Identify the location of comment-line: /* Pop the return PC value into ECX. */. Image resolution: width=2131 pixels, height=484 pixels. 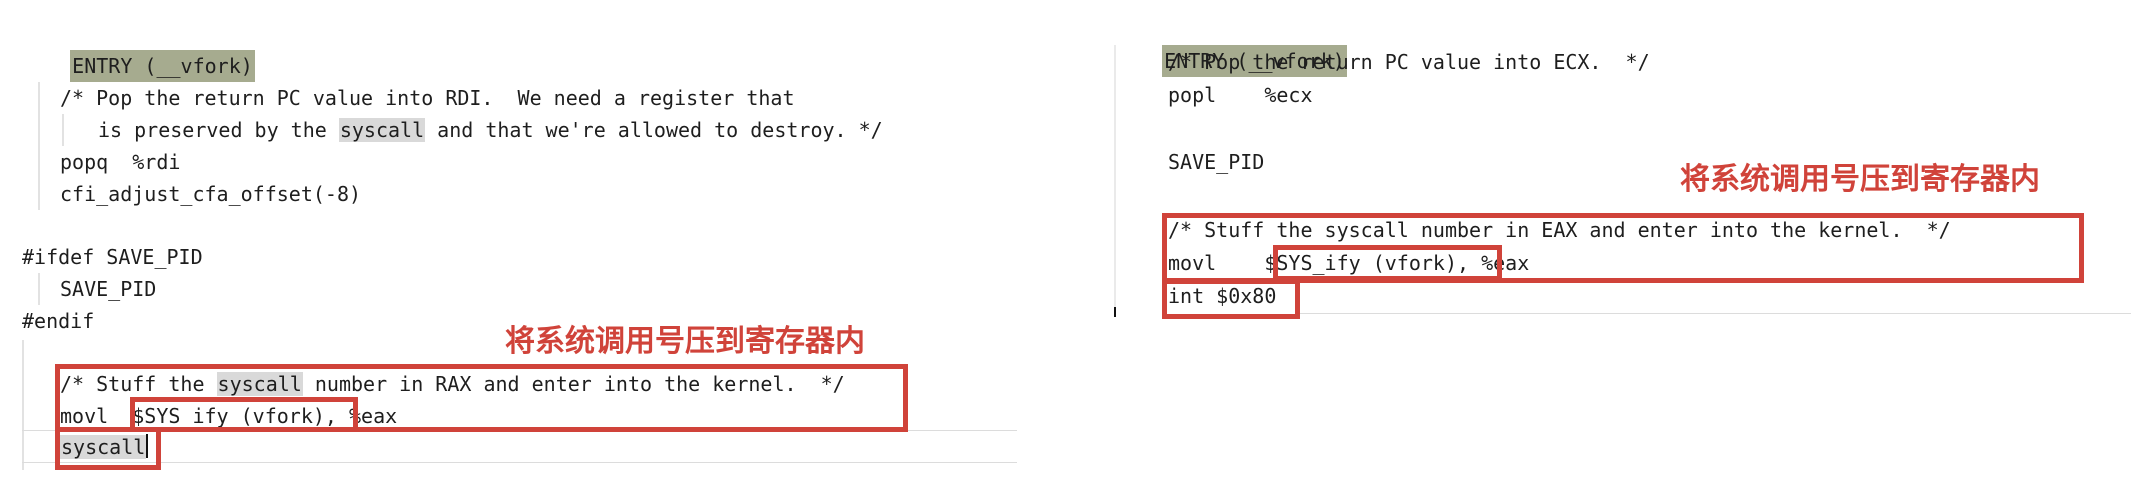
(1409, 62).